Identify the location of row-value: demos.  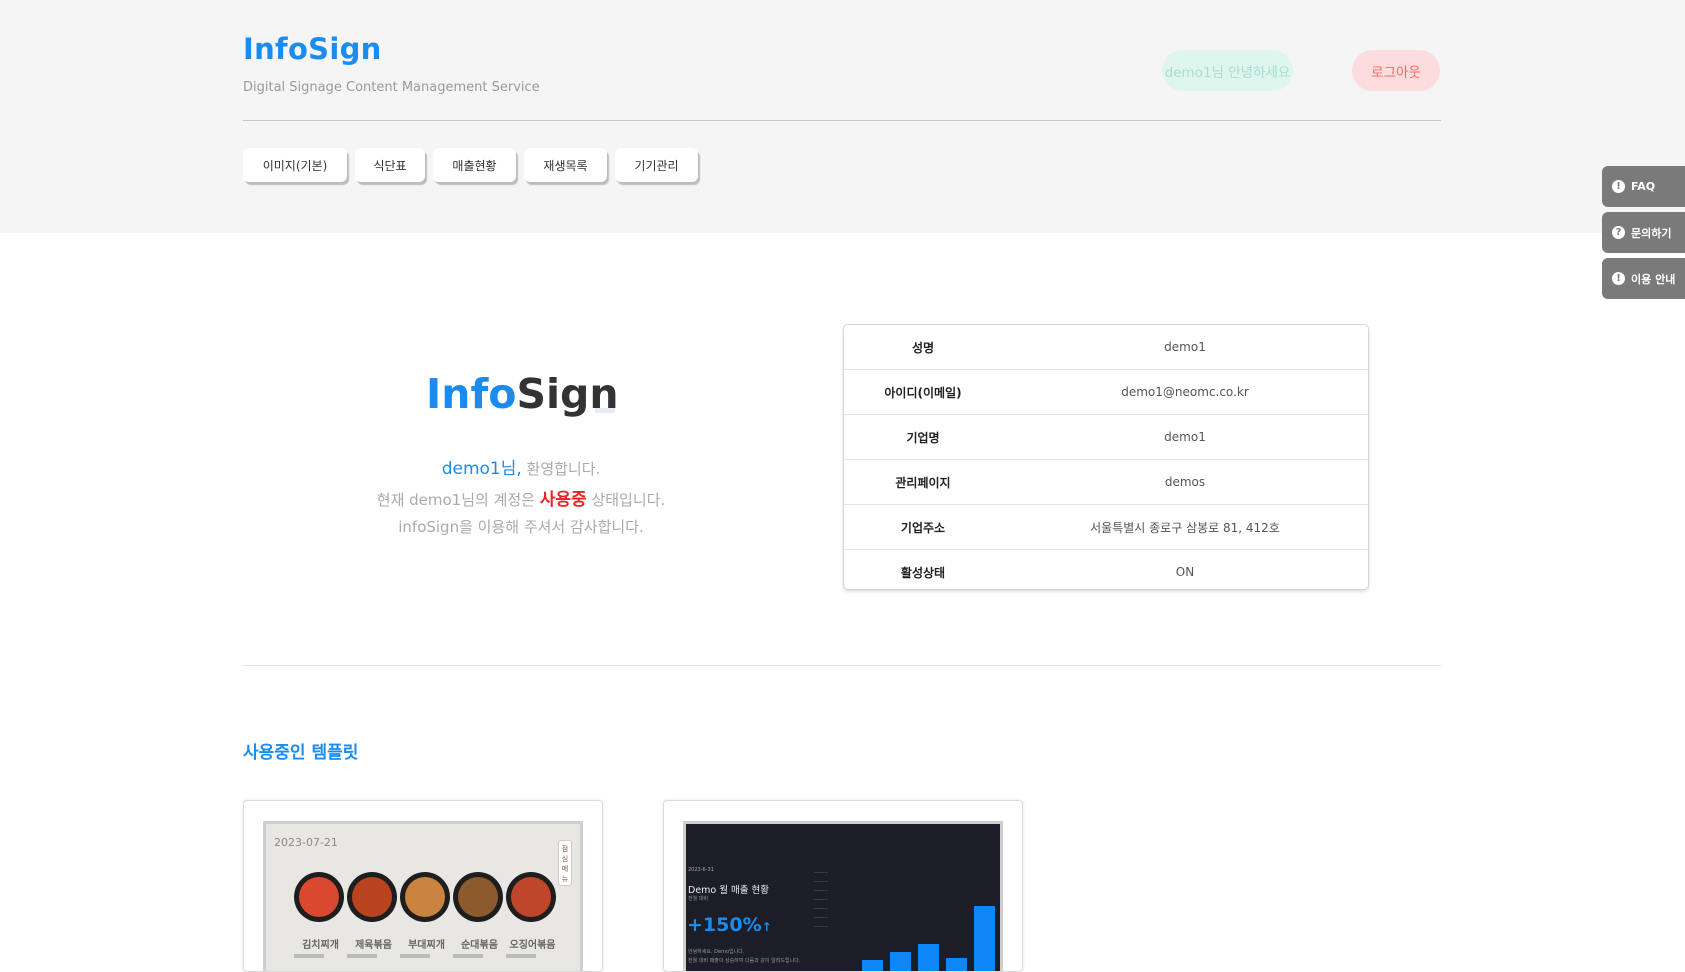
(1185, 482).